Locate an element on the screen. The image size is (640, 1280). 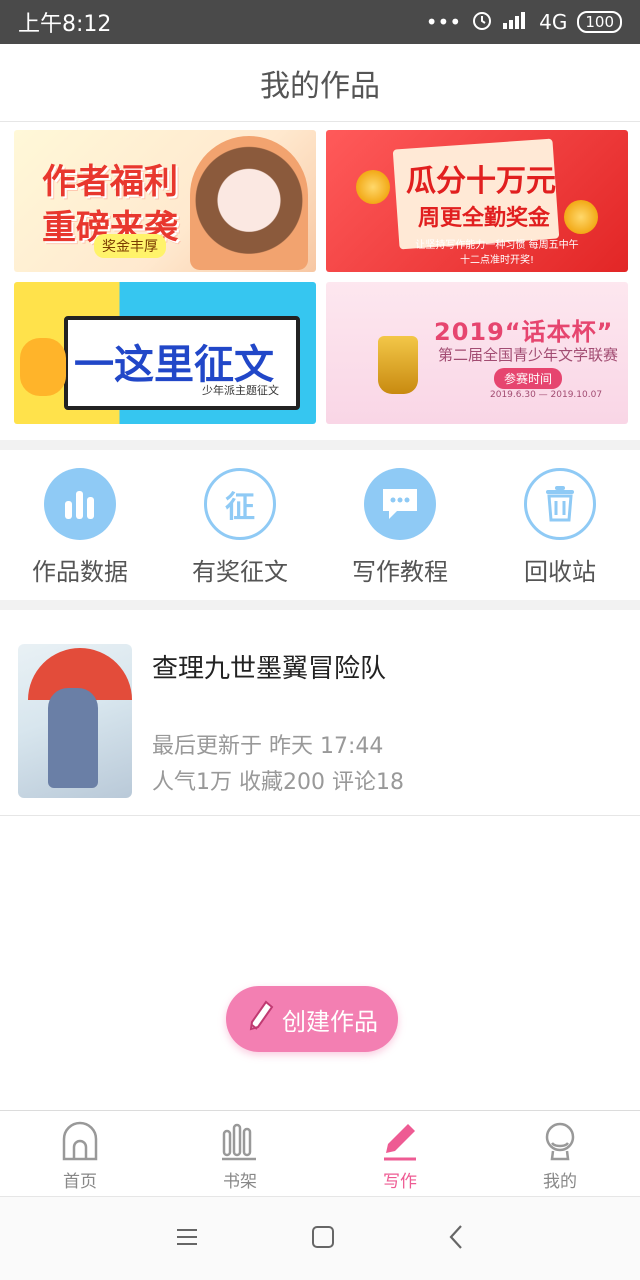
quick-action-work-data: 作品数据 is located at coordinates (80, 525).